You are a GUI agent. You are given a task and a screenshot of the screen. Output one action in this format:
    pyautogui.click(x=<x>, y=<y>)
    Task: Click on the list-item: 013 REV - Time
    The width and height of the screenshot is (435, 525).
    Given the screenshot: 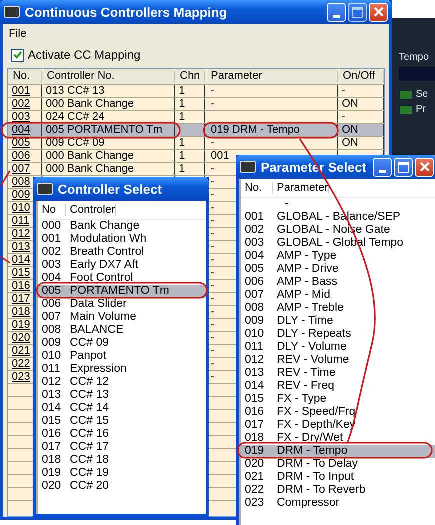 What is the action you would take?
    pyautogui.click(x=338, y=373)
    